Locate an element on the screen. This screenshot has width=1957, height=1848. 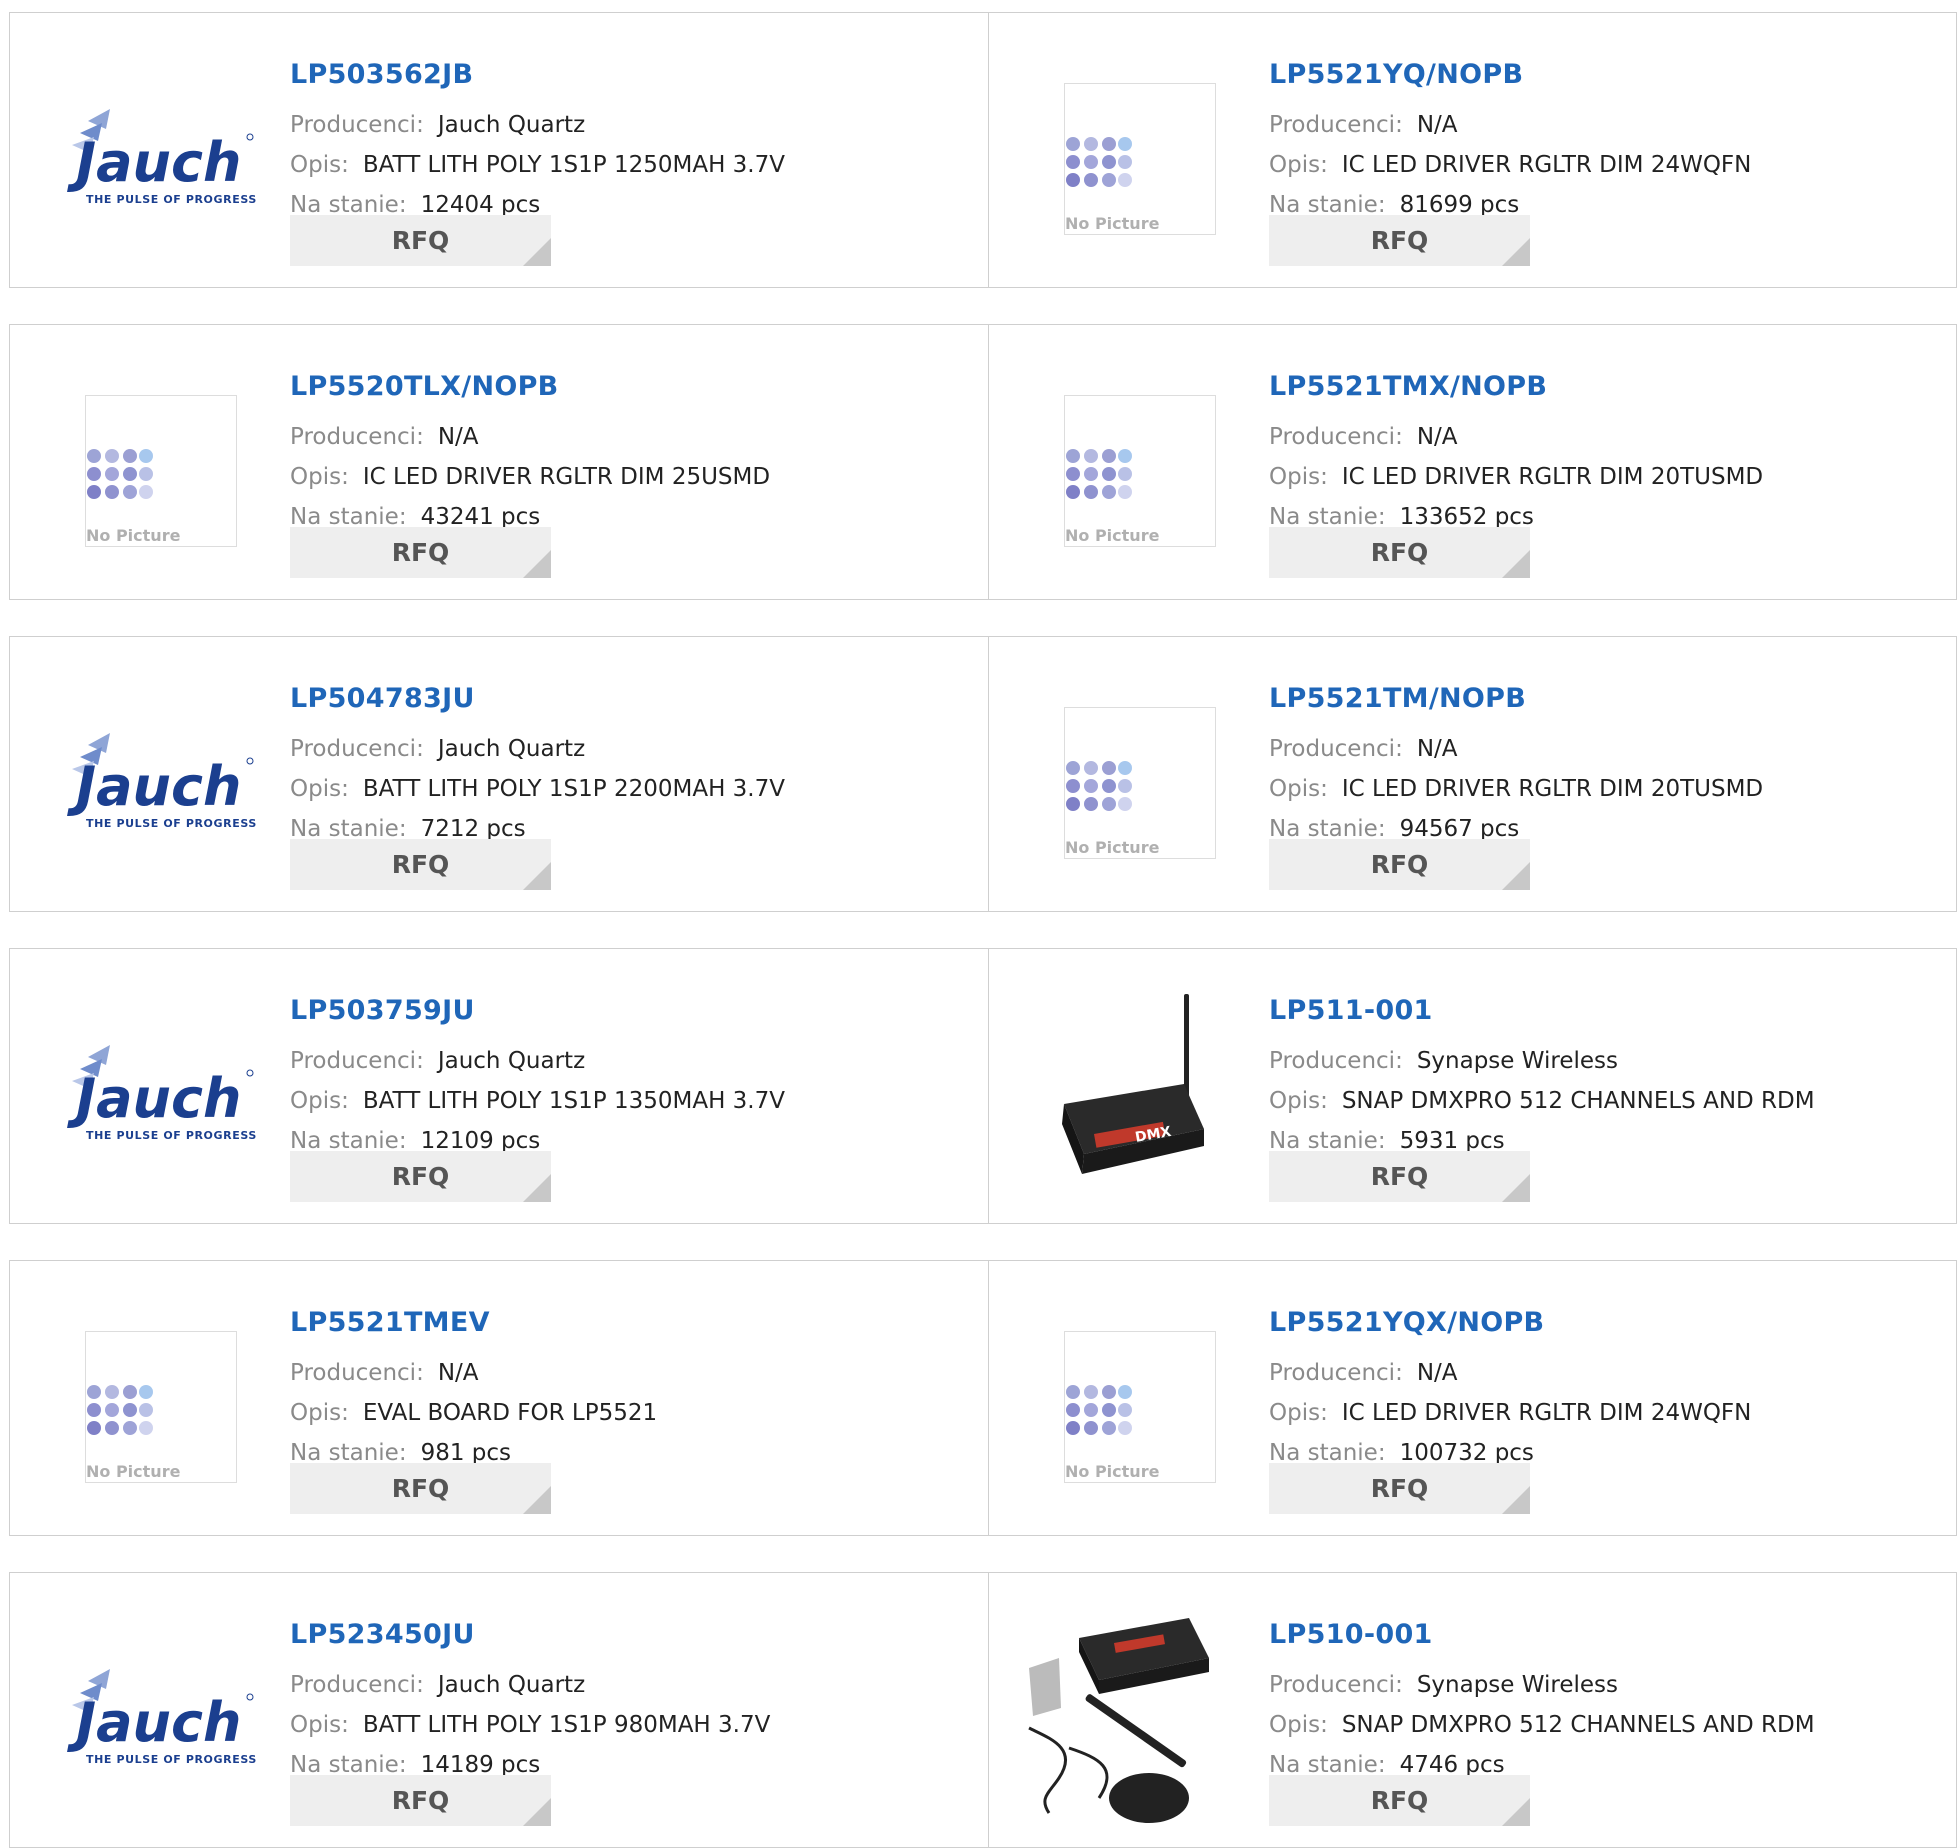
part-number-link: LP523450JU is located at coordinates (382, 1634).